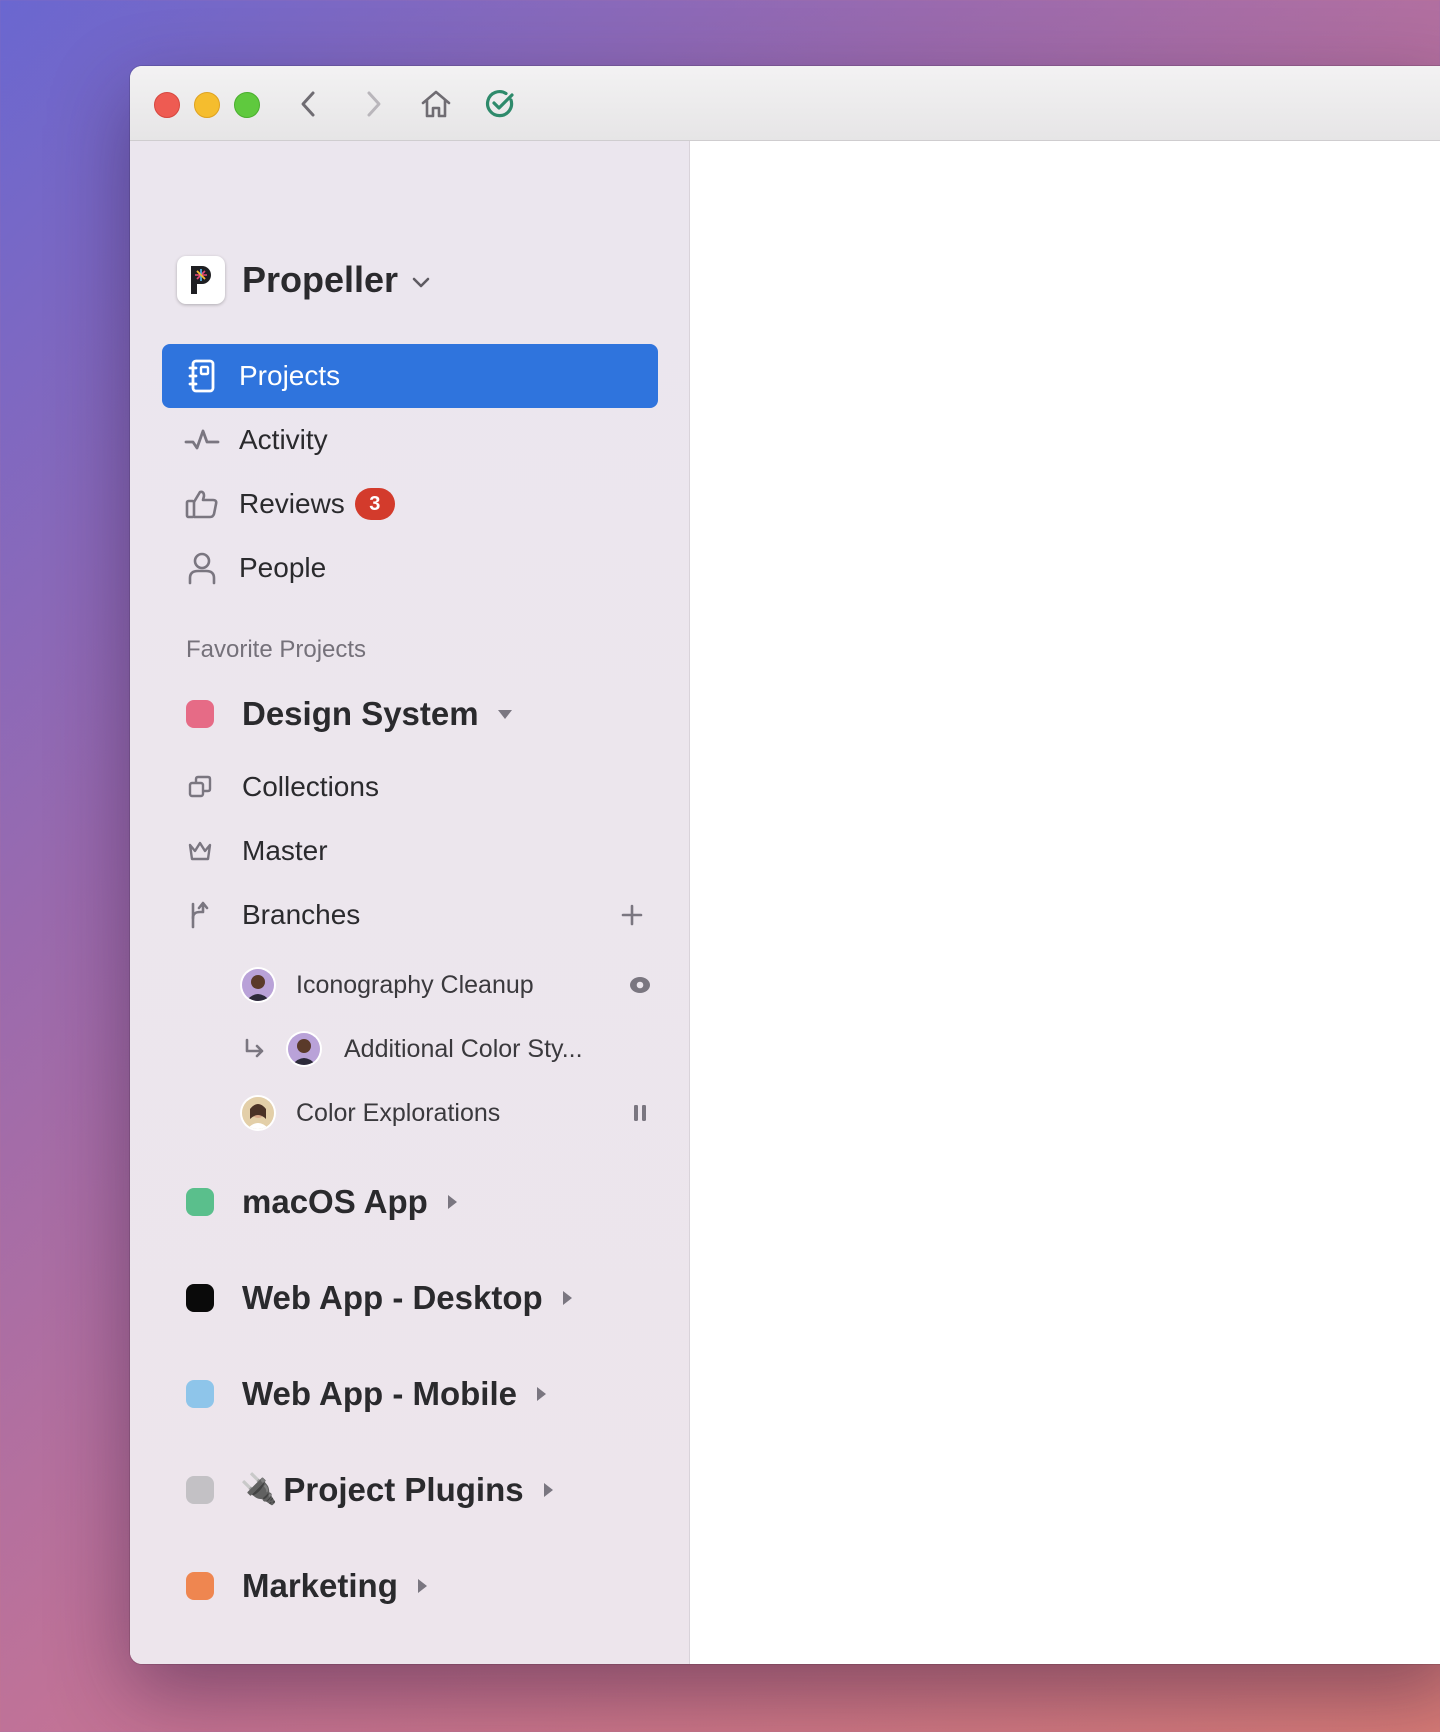  Describe the element at coordinates (202, 440) in the screenshot. I see `pulse-icon` at that location.